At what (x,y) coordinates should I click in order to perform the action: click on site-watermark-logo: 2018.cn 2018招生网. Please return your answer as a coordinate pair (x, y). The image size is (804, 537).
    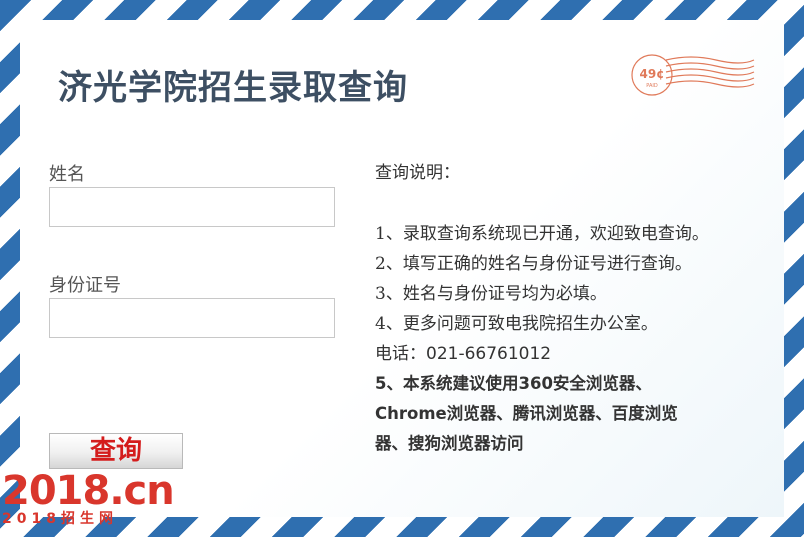
    Looking at the image, I should click on (88, 498).